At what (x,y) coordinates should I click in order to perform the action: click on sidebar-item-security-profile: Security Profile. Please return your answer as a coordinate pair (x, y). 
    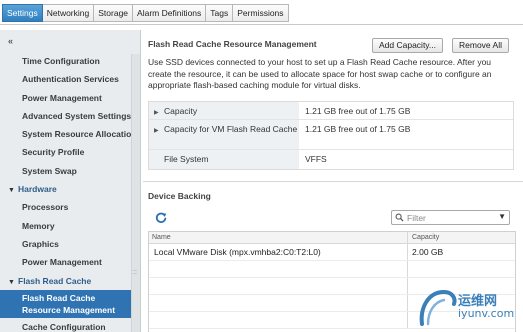
    Looking at the image, I should click on (65, 152).